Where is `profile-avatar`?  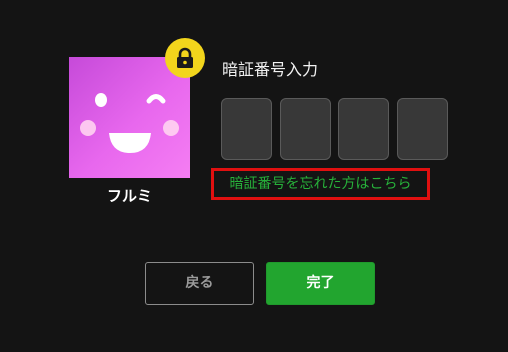
profile-avatar is located at coordinates (129, 117).